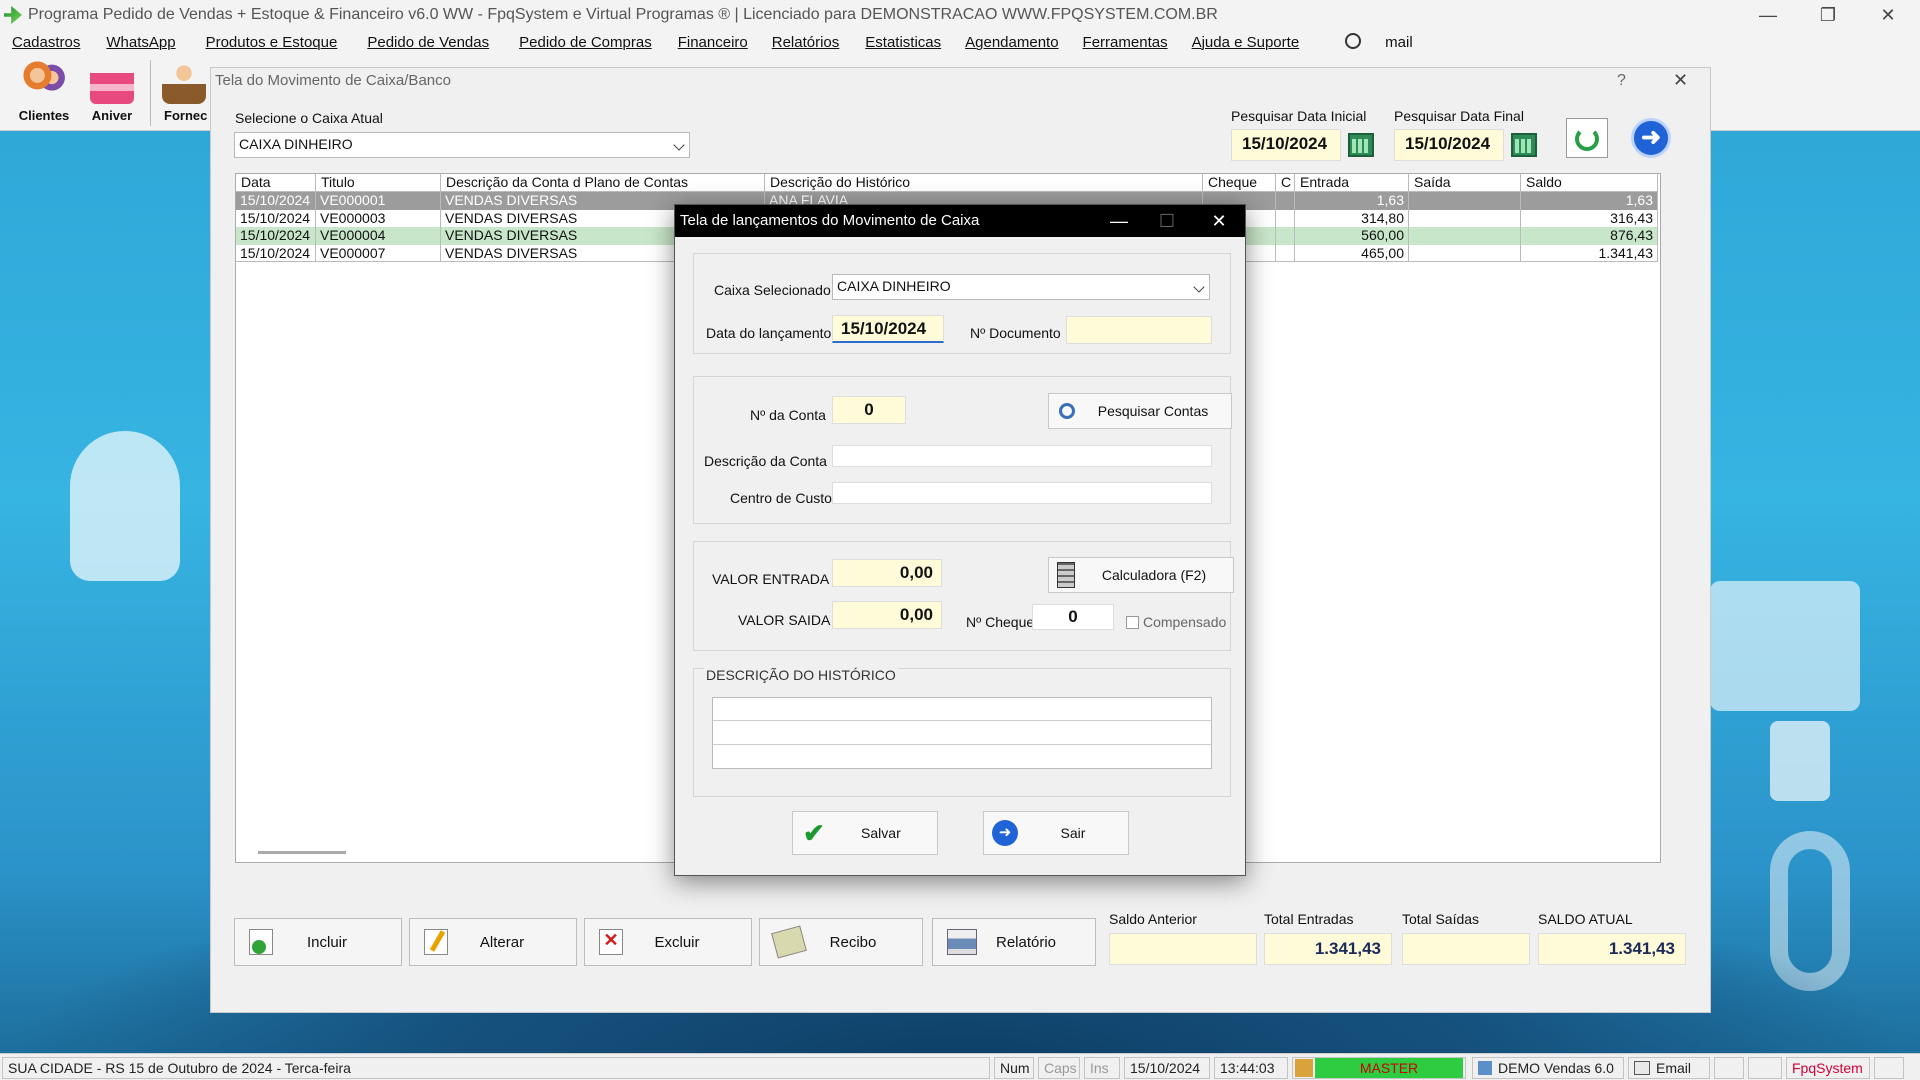 This screenshot has height=1080, width=1920. What do you see at coordinates (801, 675) in the screenshot?
I see `historico-label: DESCRIÇÃO DO HISTÓRICO` at bounding box center [801, 675].